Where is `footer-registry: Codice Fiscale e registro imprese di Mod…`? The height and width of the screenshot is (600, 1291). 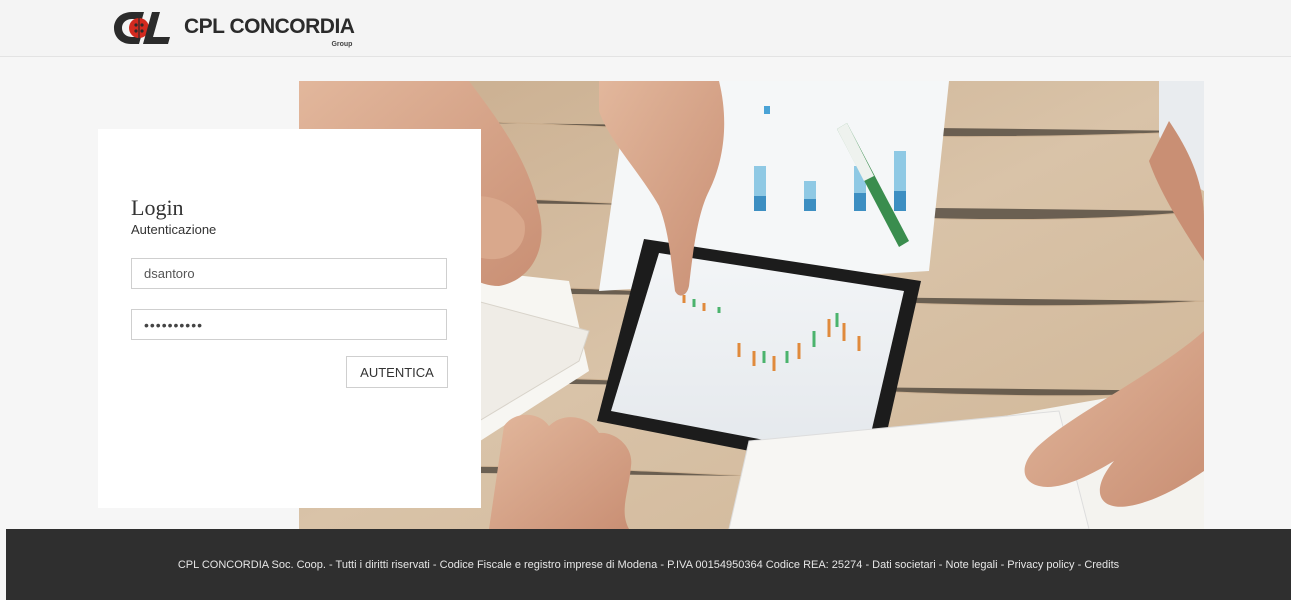
footer-registry: Codice Fiscale e registro imprese di Mod… is located at coordinates (548, 565).